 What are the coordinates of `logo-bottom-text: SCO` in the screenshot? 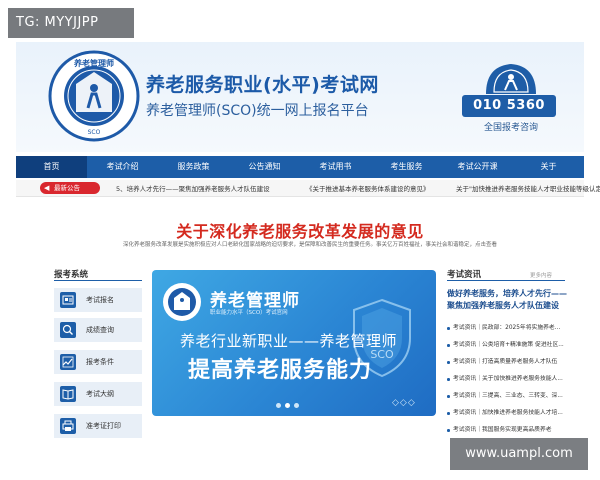 It's located at (94, 132).